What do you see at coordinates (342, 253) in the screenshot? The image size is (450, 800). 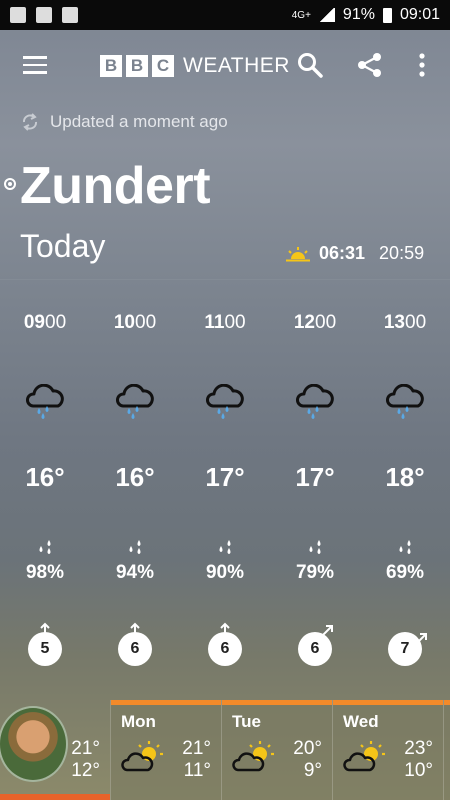 I see `sunrise-time: 06:31` at bounding box center [342, 253].